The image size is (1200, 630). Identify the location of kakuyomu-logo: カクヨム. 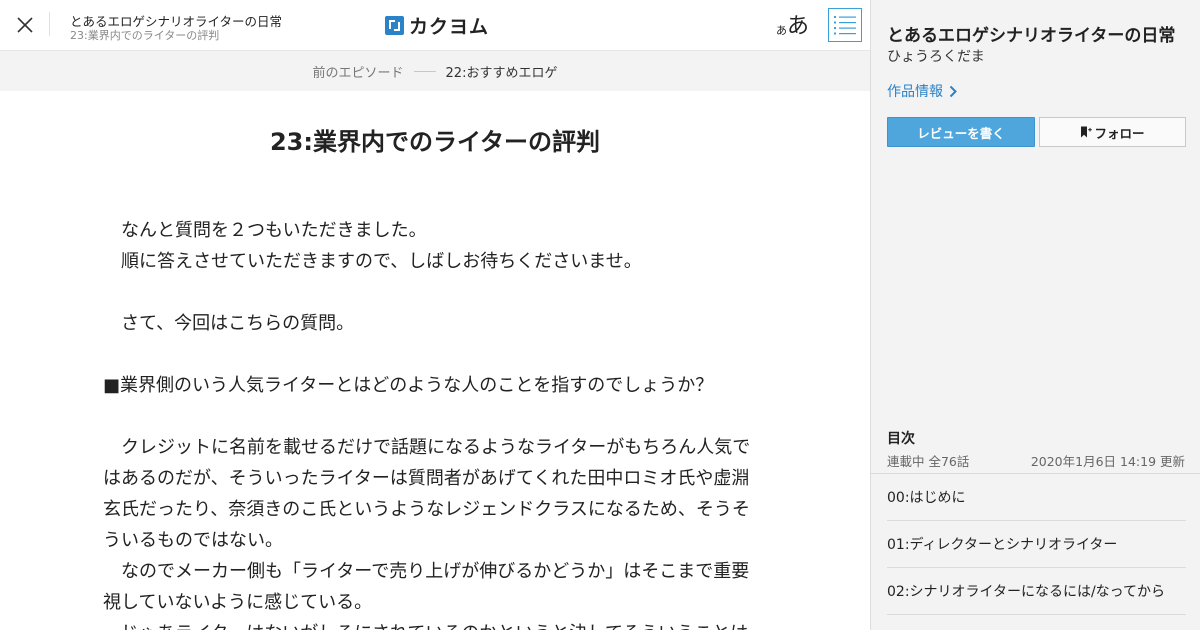
(437, 25).